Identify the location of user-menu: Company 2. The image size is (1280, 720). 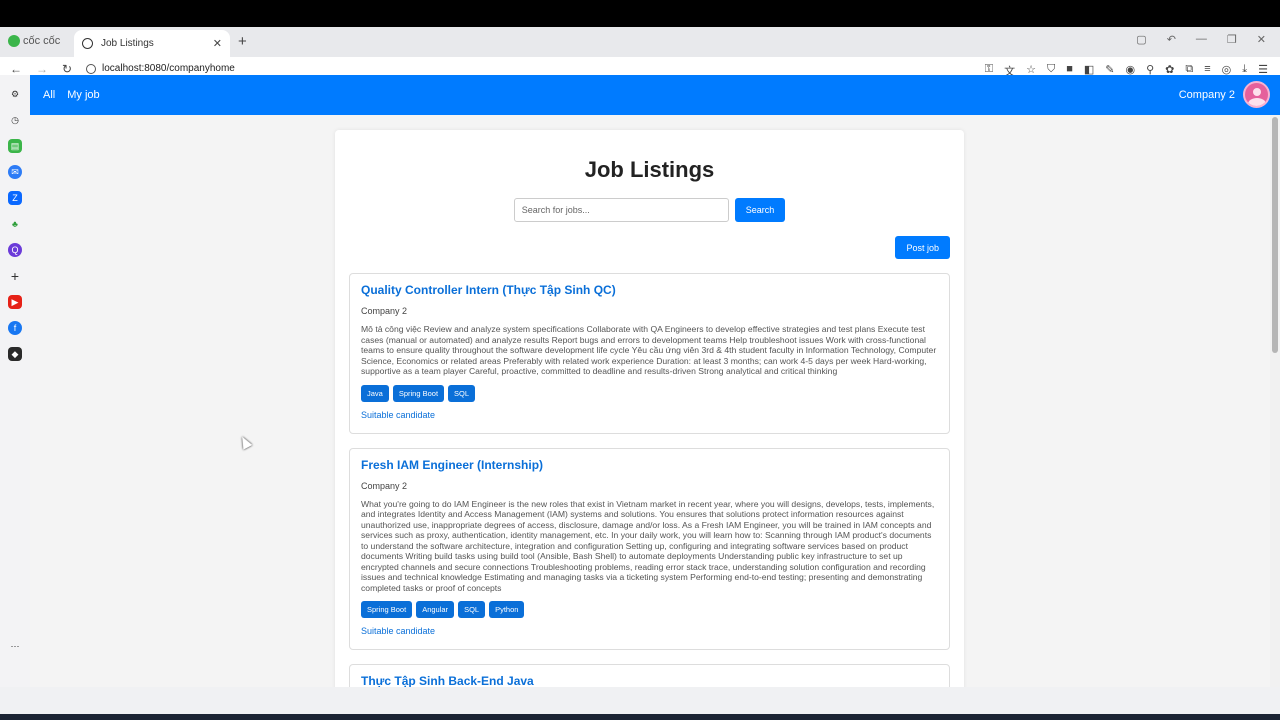
(1224, 94).